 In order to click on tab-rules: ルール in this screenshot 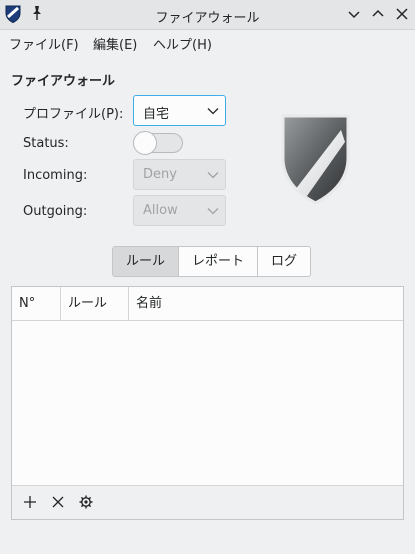, I will do `click(146, 261)`.